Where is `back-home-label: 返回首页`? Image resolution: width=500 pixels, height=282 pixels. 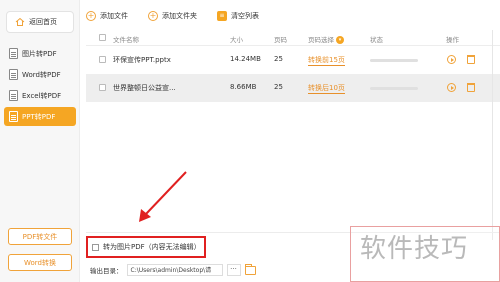
back-home-label: 返回首页 is located at coordinates (43, 22).